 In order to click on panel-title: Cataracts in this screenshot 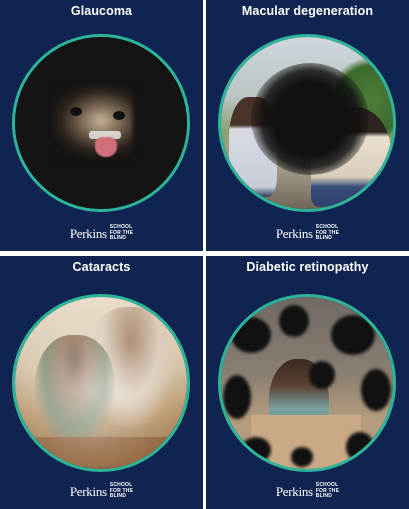, I will do `click(101, 267)`.